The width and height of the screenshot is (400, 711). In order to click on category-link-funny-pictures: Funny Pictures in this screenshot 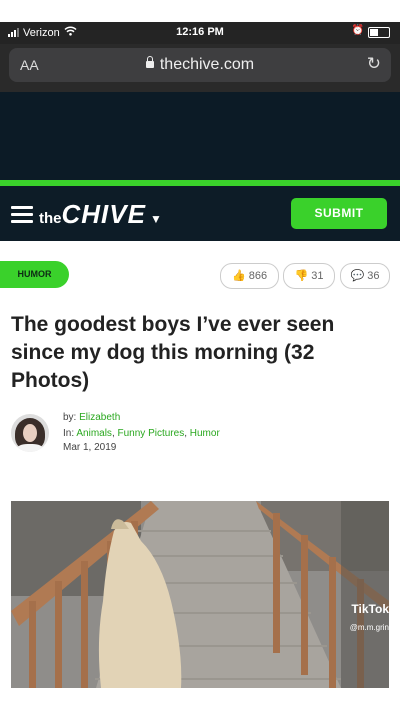, I will do `click(151, 433)`.